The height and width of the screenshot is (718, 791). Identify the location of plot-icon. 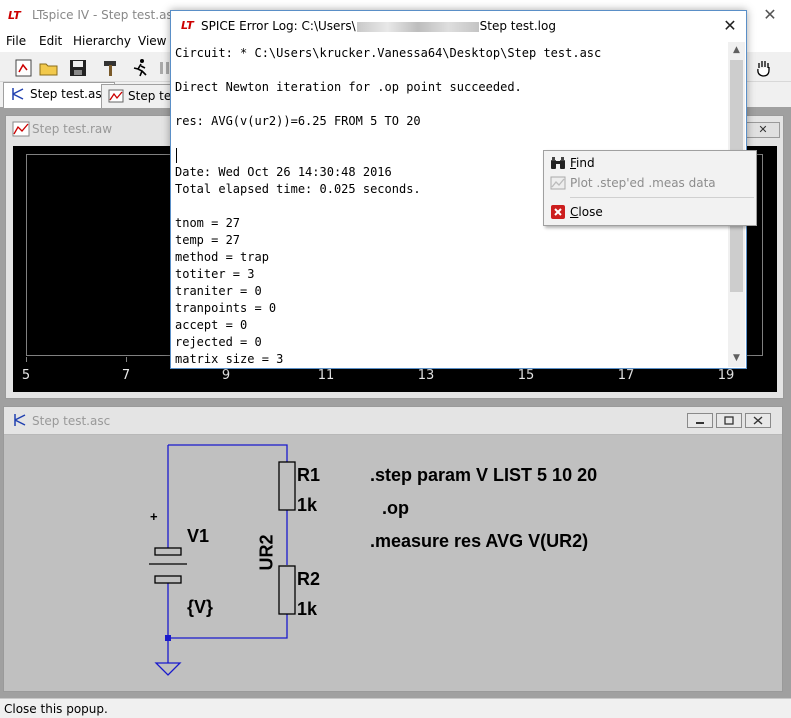
(558, 183).